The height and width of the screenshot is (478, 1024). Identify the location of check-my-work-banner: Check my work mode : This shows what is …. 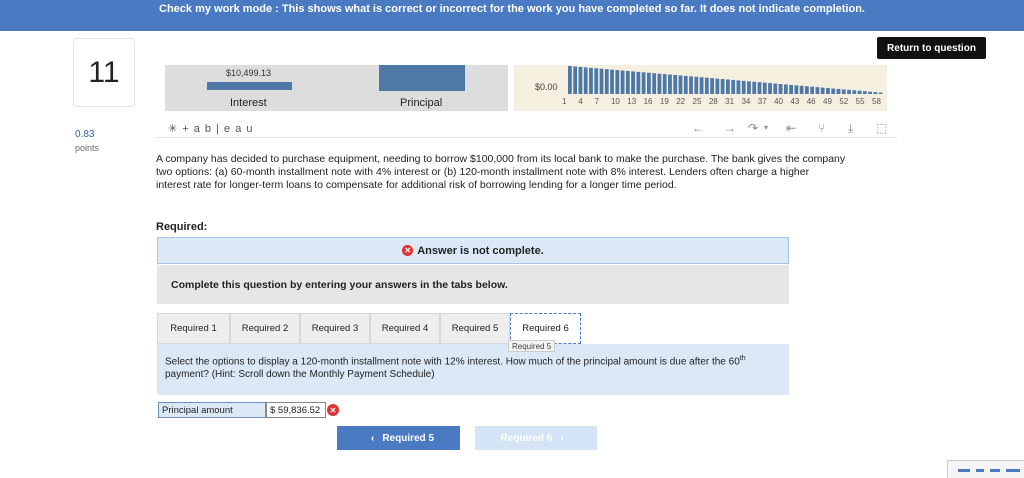
(512, 15).